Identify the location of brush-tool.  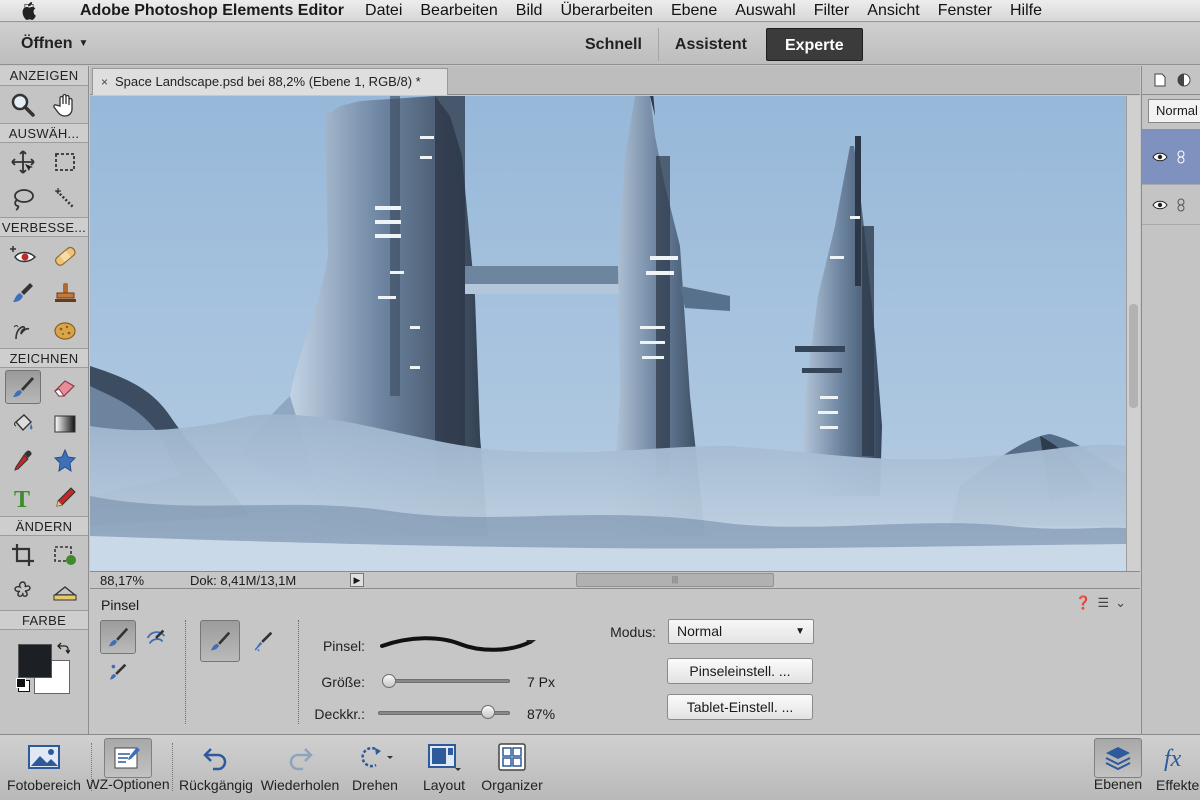
(23, 386).